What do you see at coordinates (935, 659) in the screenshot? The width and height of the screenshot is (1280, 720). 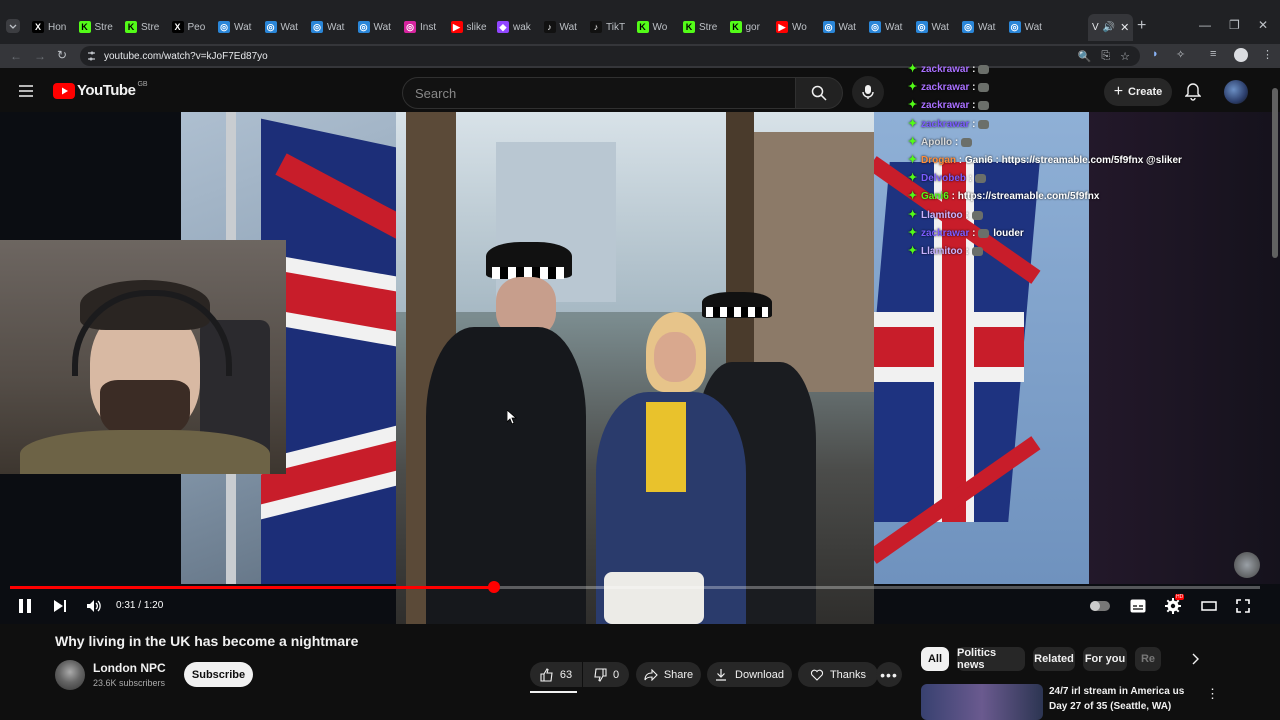 I see `chip-all: All` at bounding box center [935, 659].